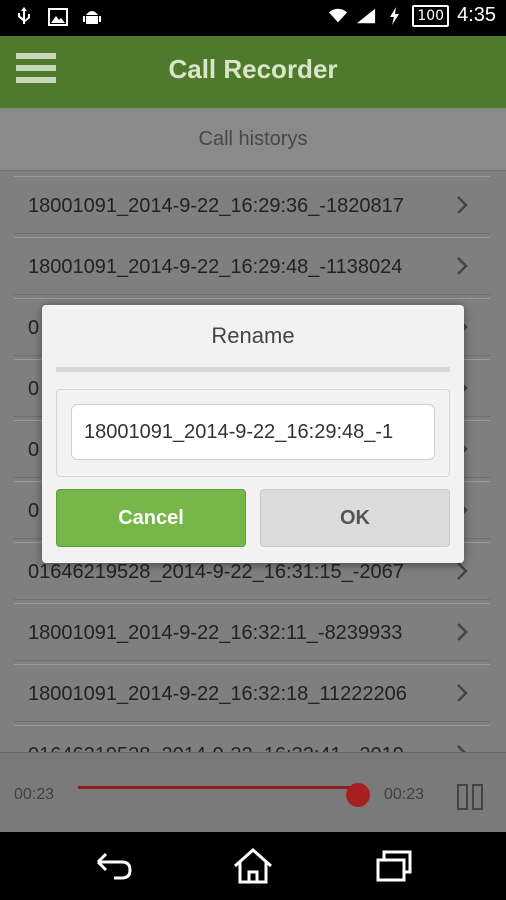 This screenshot has height=900, width=506. I want to click on signal-icon, so click(366, 16).